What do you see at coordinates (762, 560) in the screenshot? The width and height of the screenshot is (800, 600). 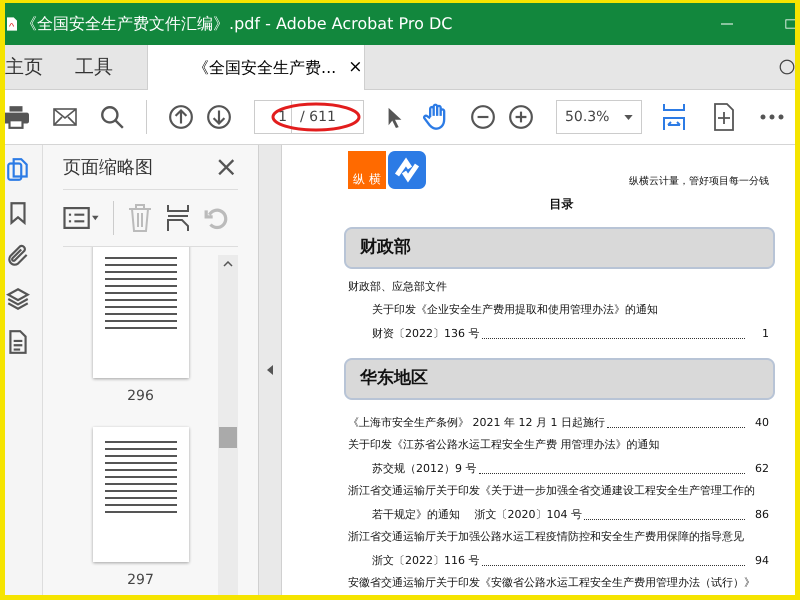 I see `toc-page-number: 94` at bounding box center [762, 560].